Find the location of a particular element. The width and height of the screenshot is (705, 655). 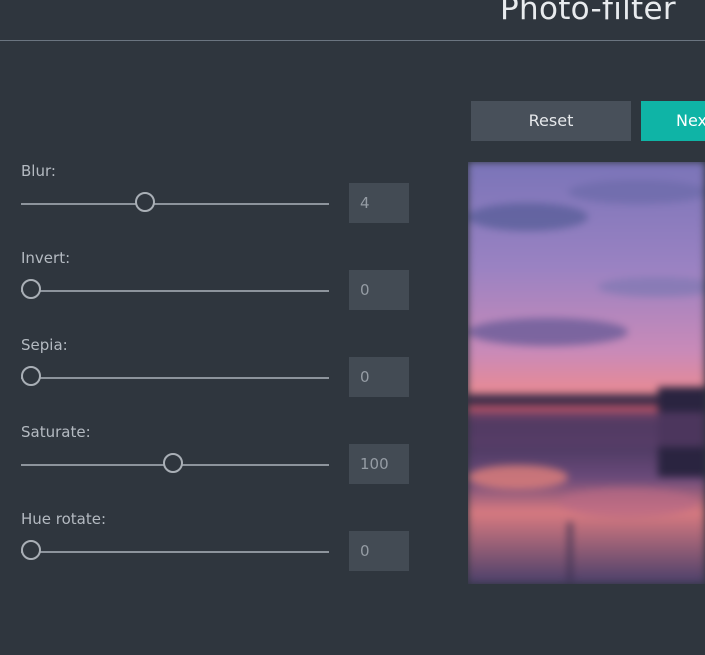

hue-rotate-value: 0 is located at coordinates (379, 551).